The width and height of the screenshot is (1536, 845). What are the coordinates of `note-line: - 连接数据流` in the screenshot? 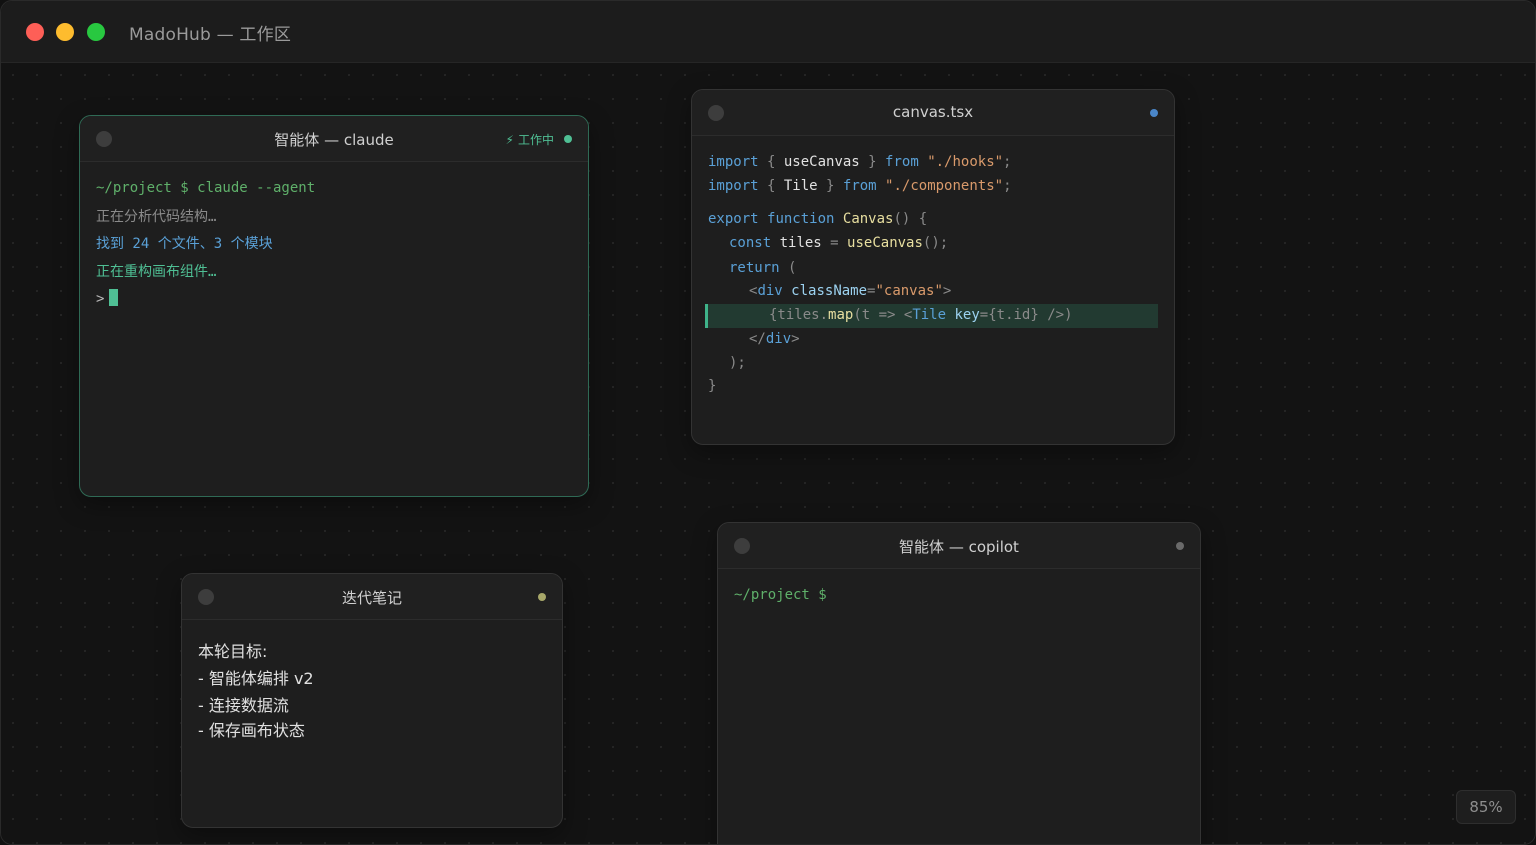 It's located at (243, 705).